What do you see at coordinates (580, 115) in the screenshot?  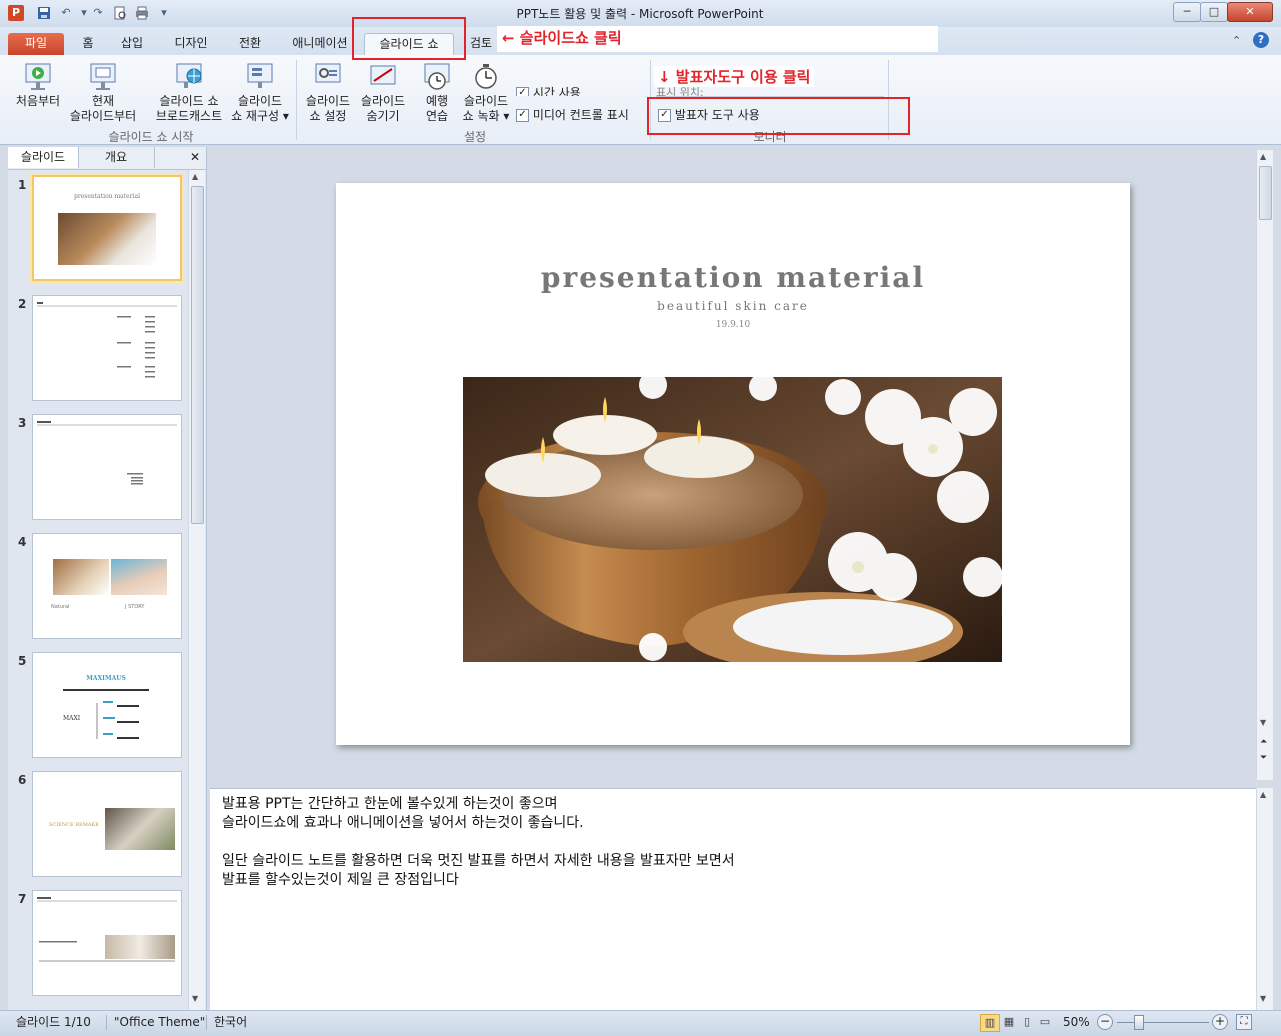 I see `checkbox-label: 미디어 컨트롤 표시` at bounding box center [580, 115].